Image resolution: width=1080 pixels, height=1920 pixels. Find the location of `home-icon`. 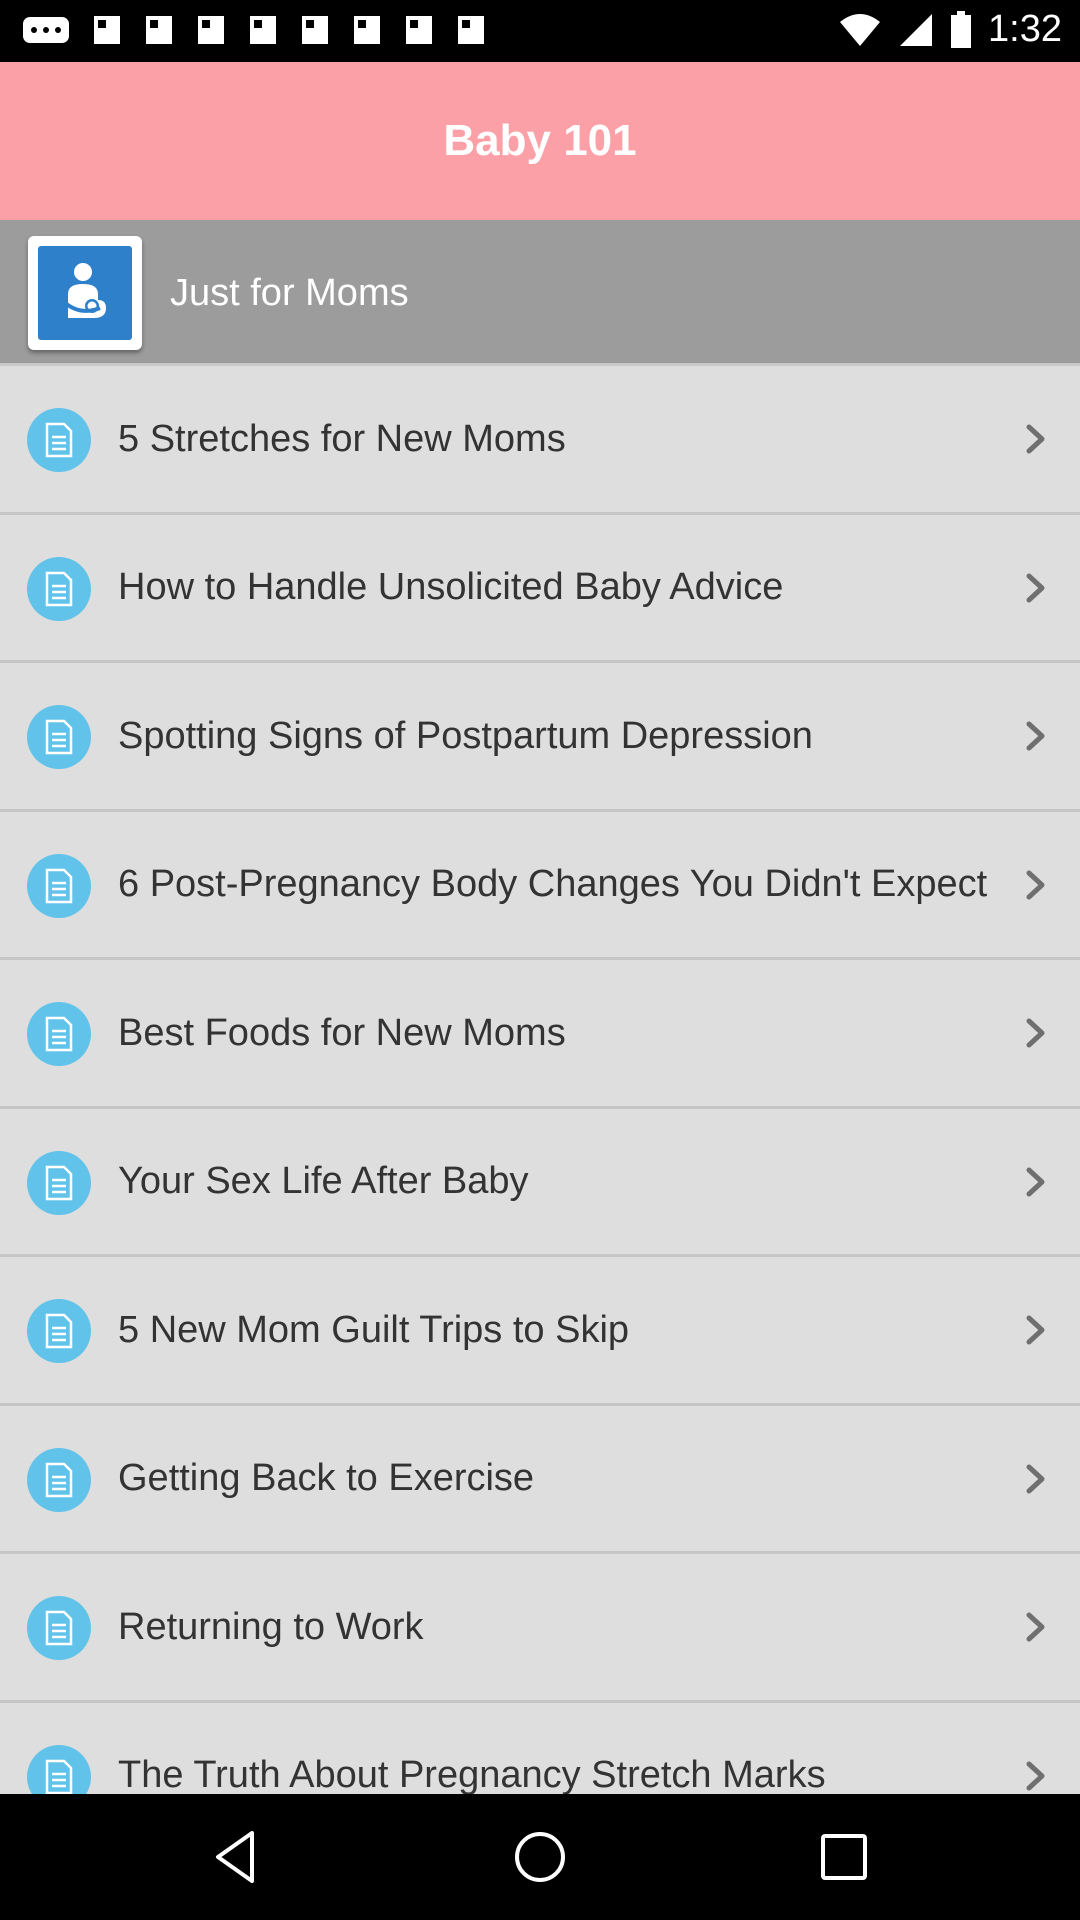

home-icon is located at coordinates (540, 1857).